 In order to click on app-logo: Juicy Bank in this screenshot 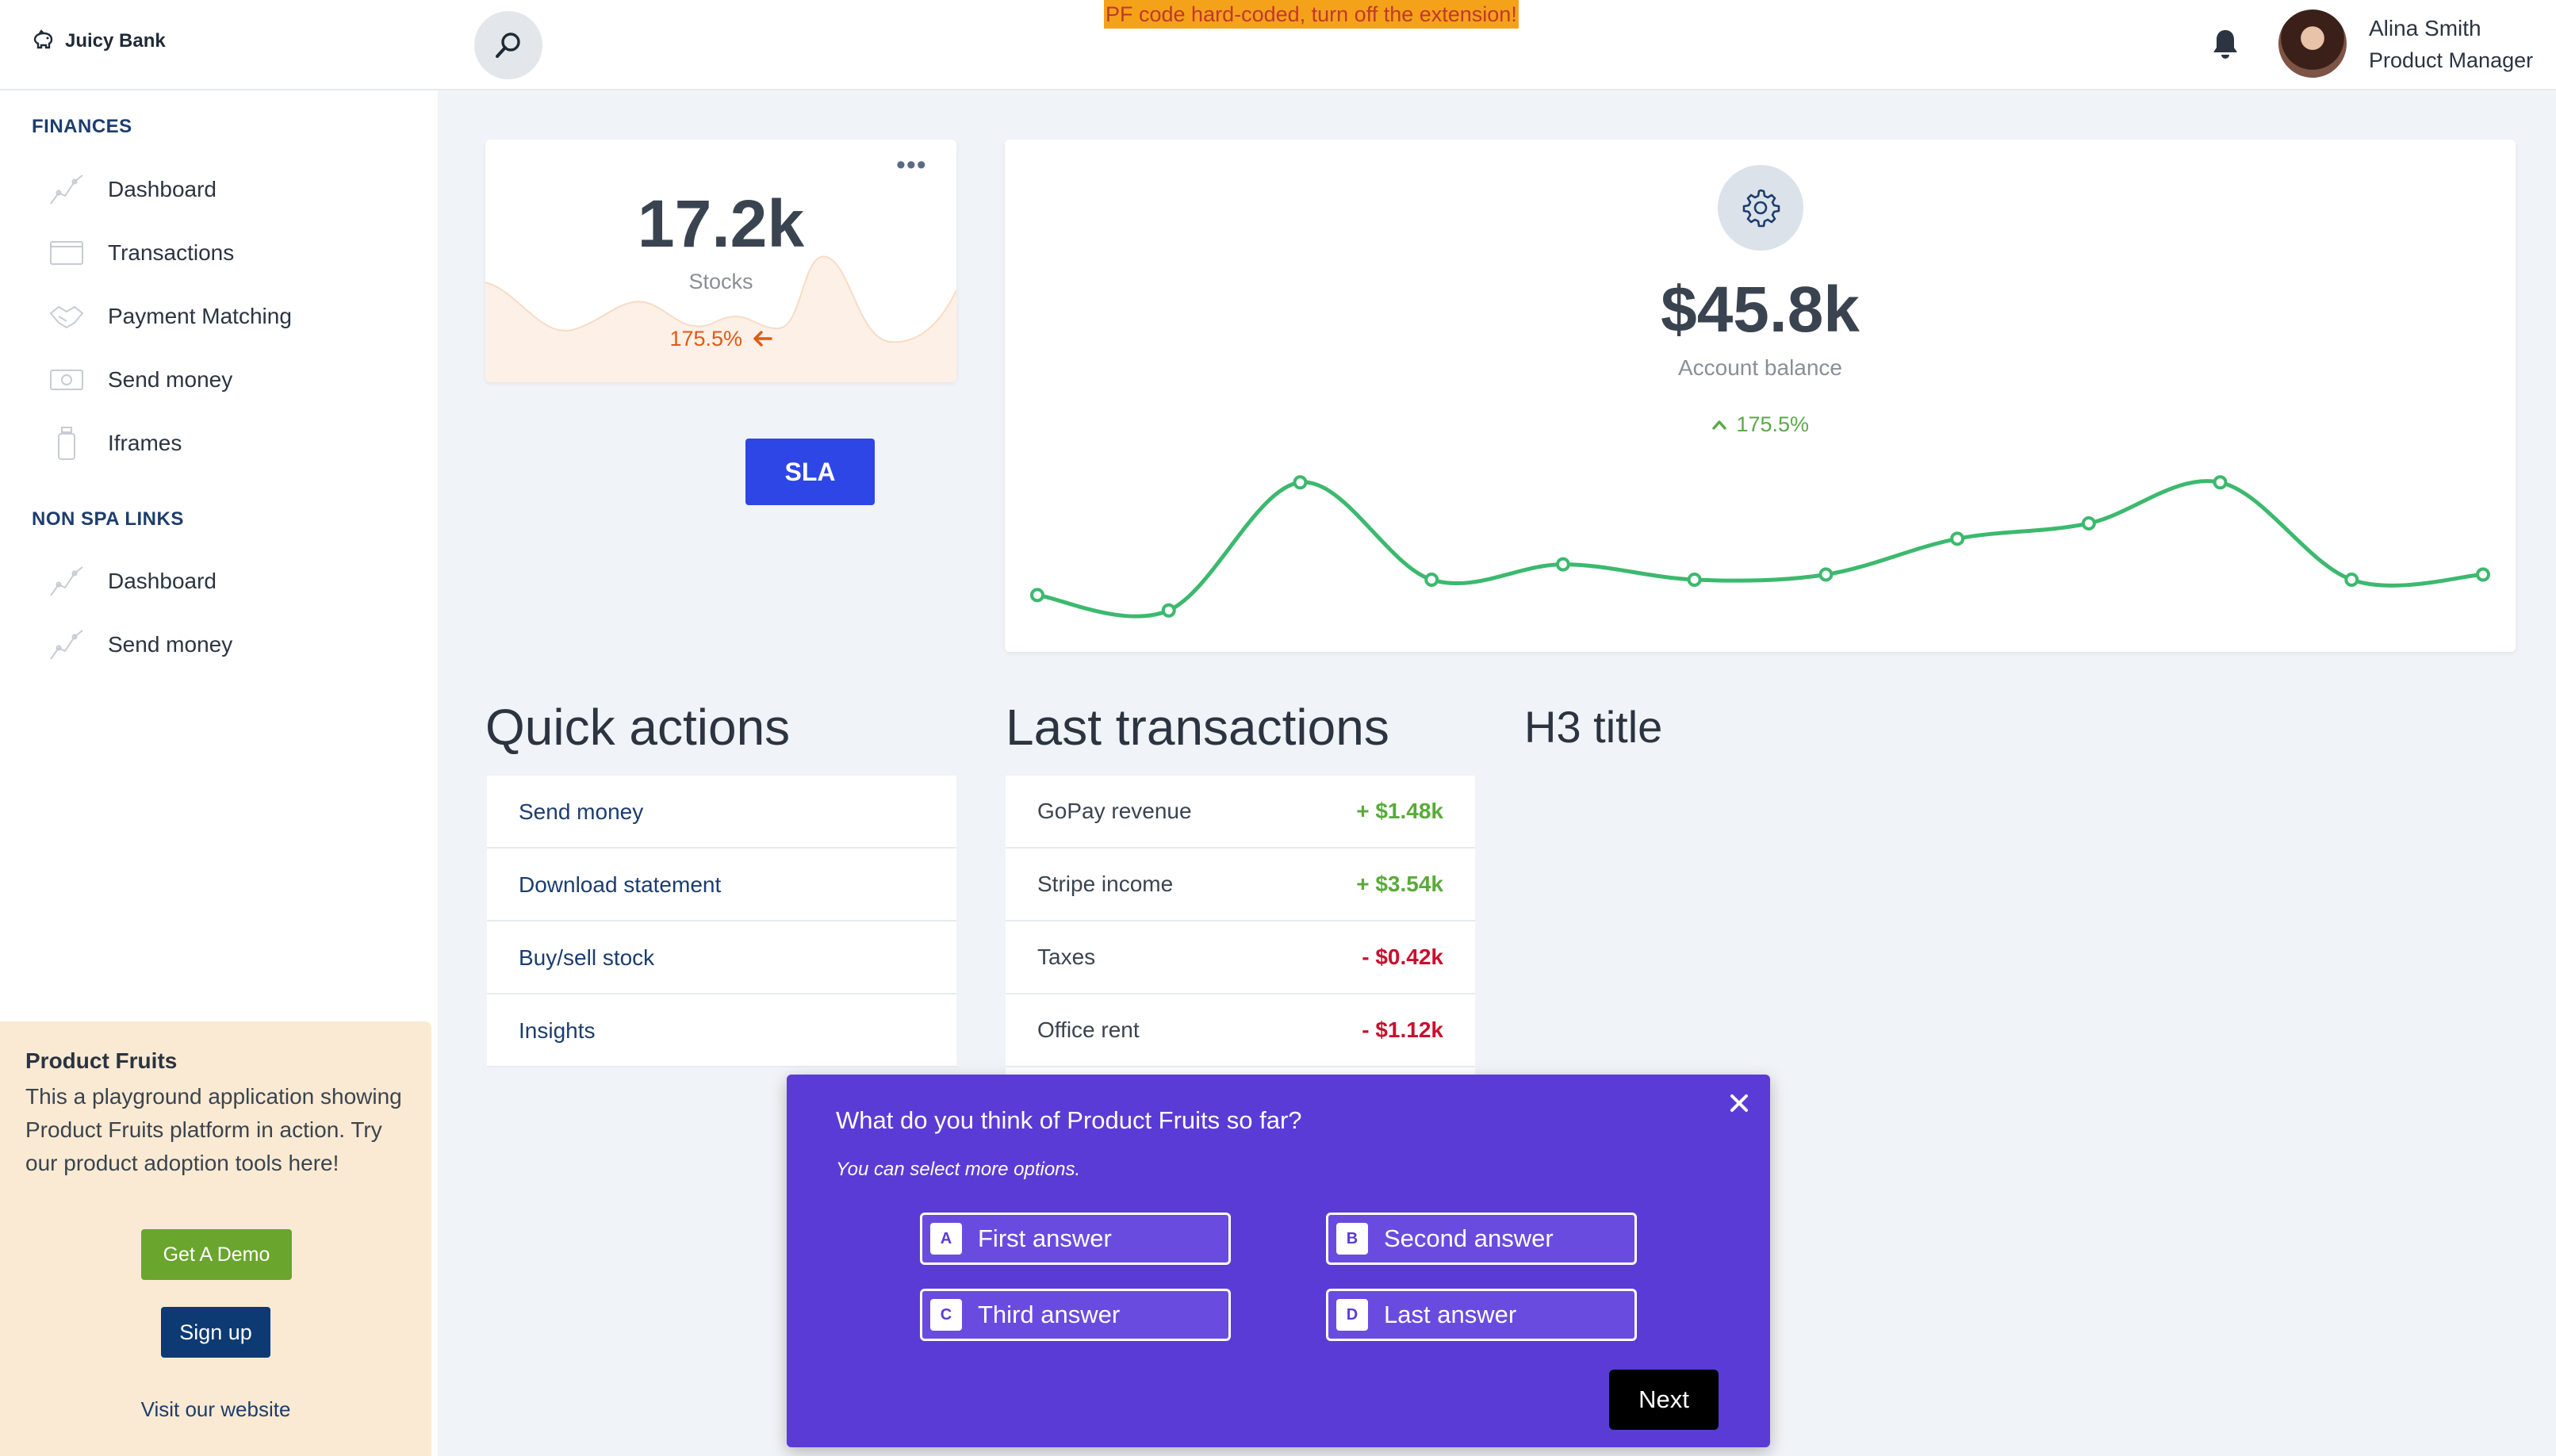, I will do `click(98, 41)`.